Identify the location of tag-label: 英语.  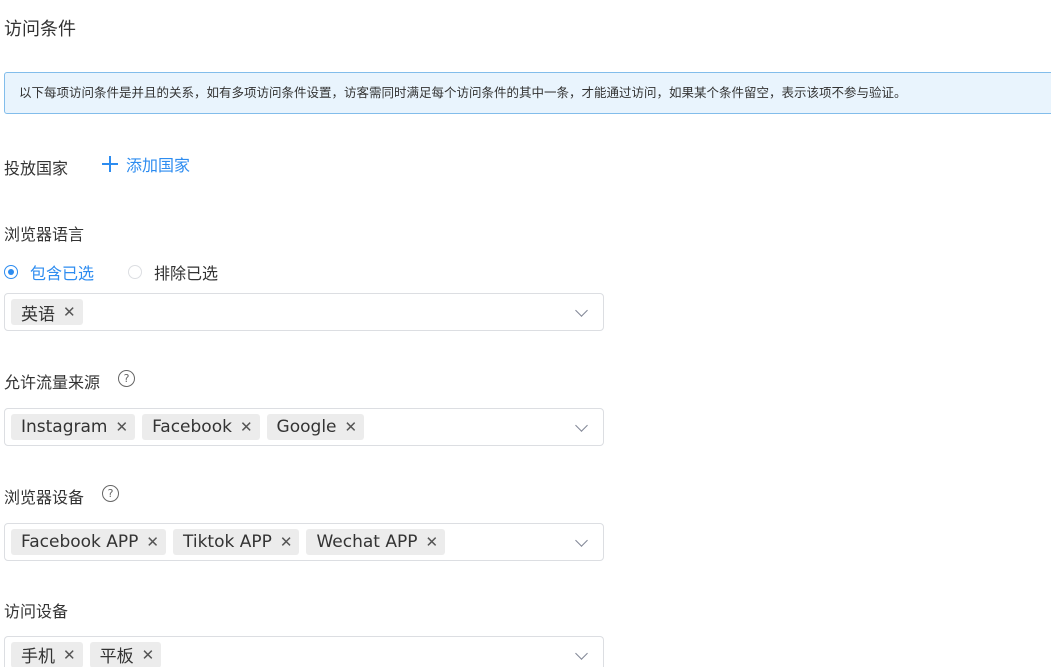
(38, 314).